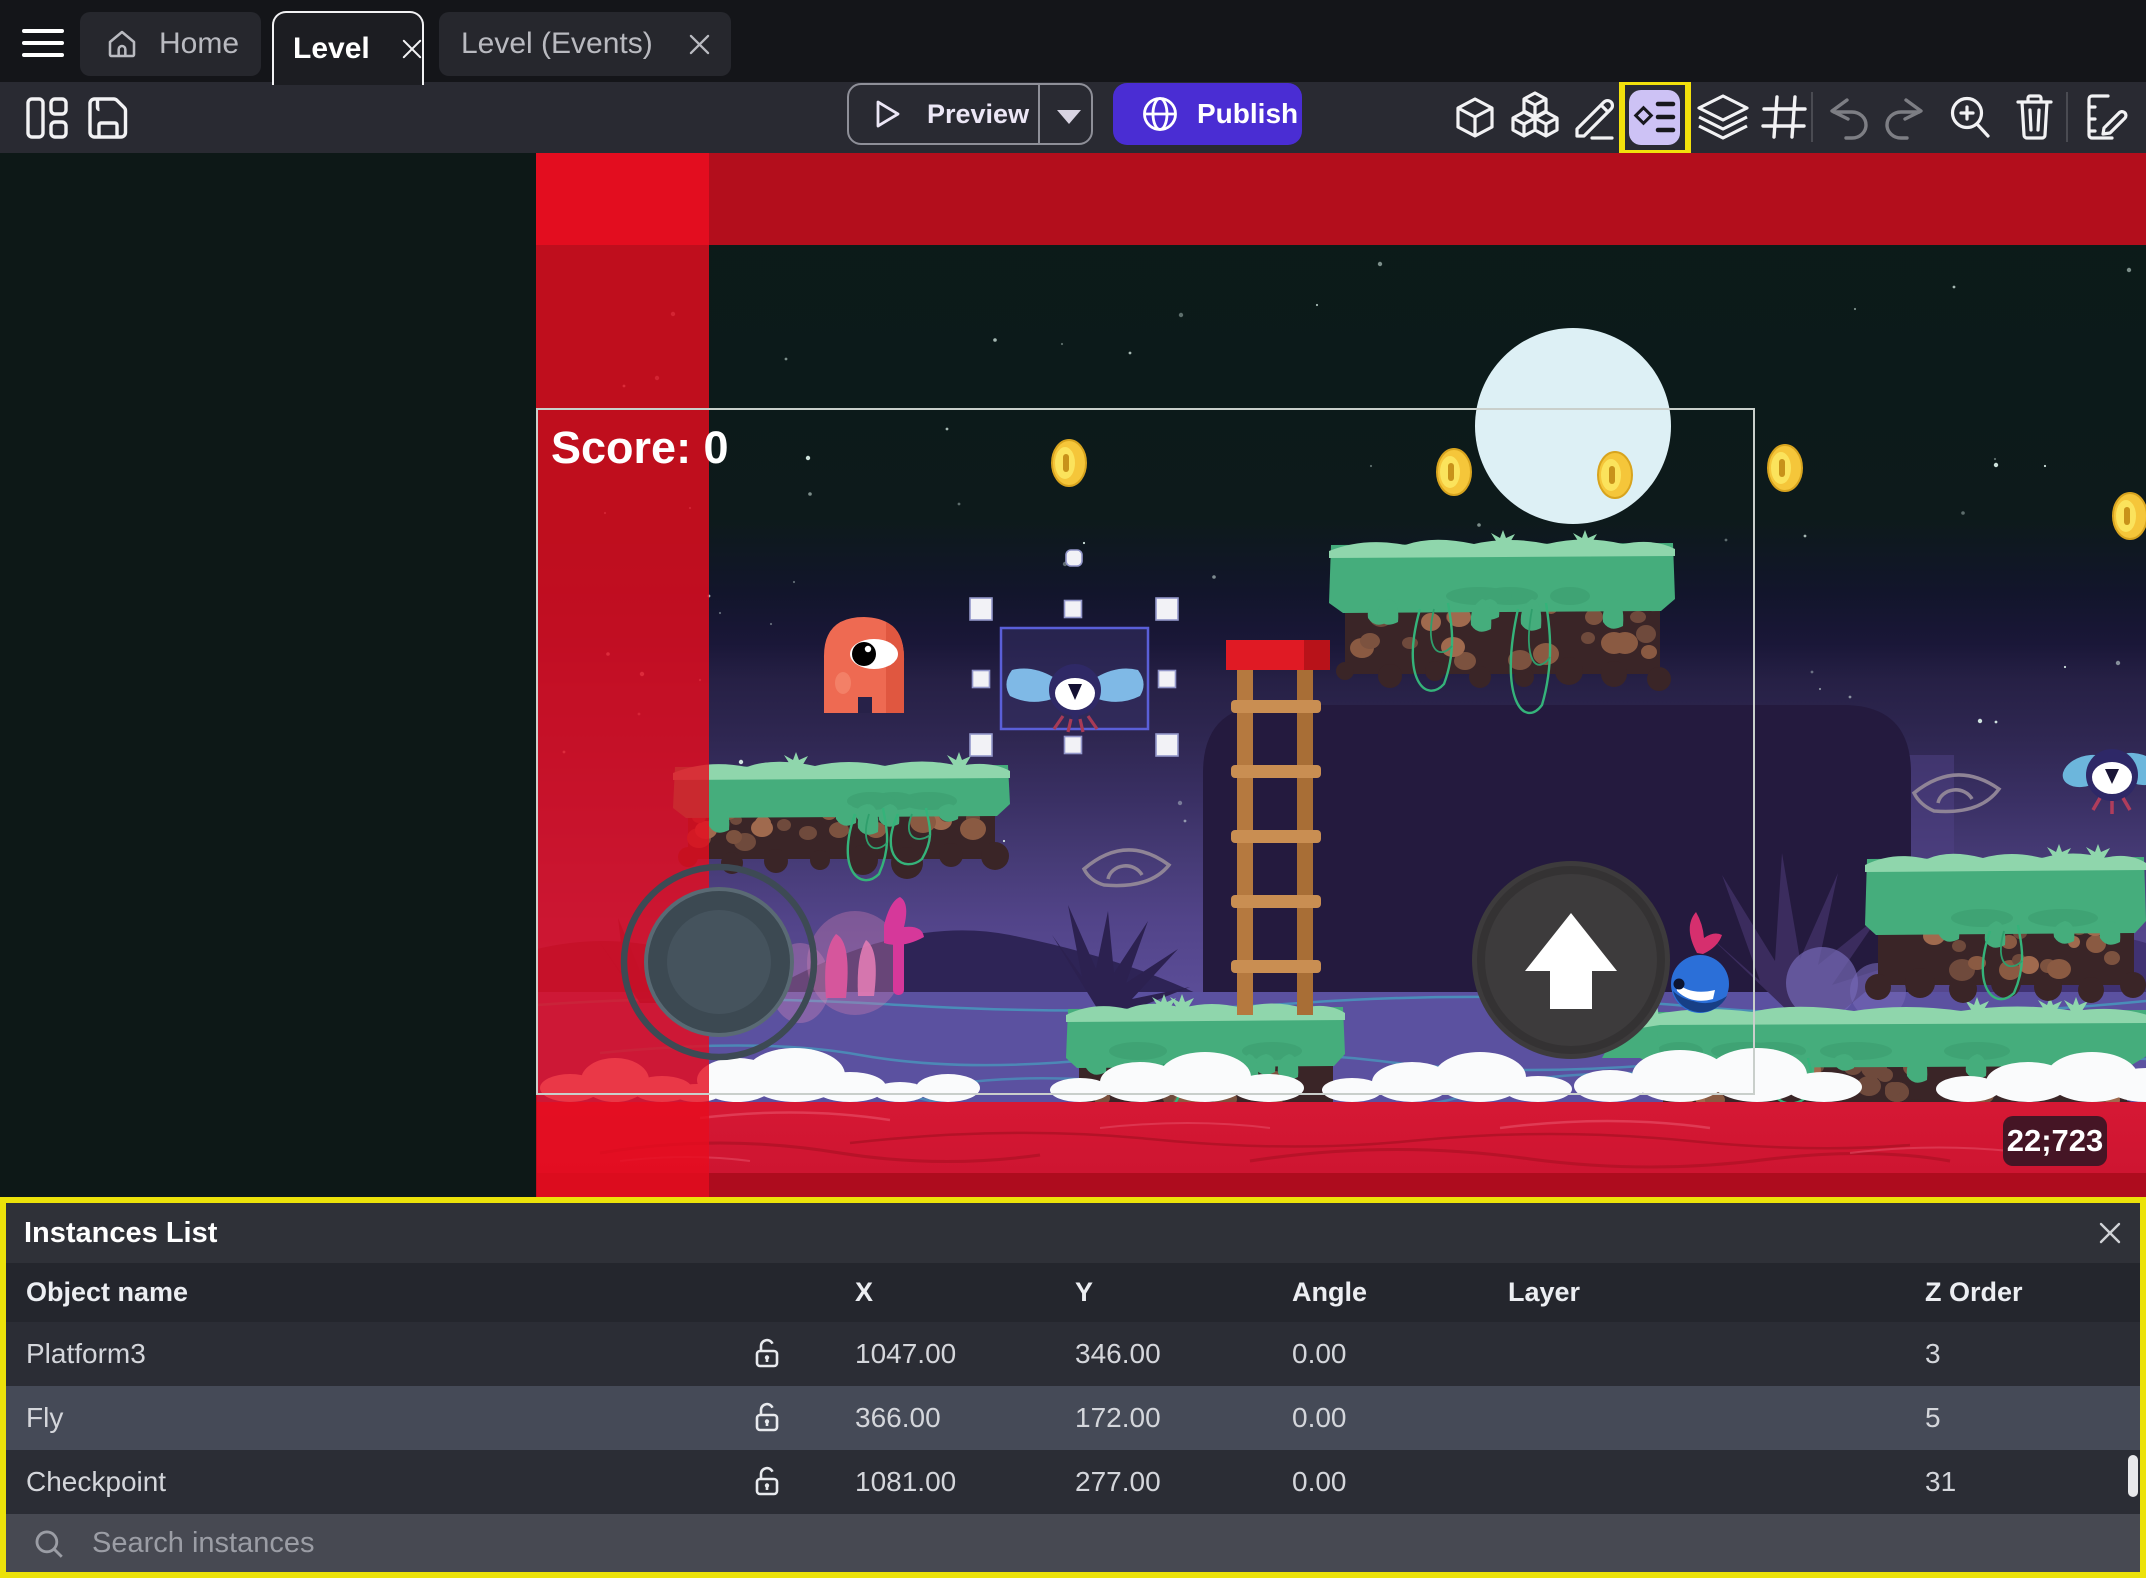  I want to click on svg-text: Score: 0, so click(640, 447).